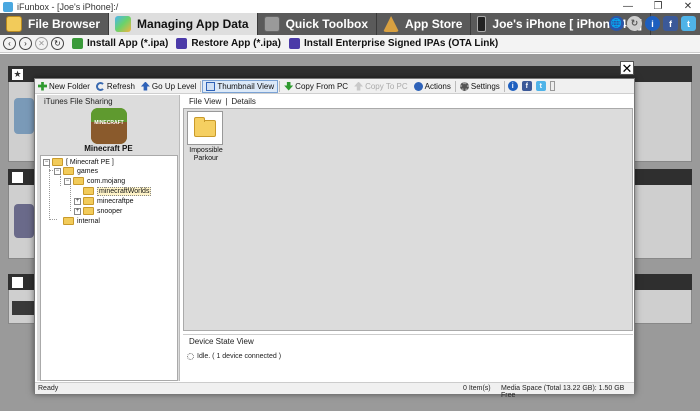 The width and height of the screenshot is (700, 411). Describe the element at coordinates (271, 24) in the screenshot. I see `toolbox-tab-icon` at that location.